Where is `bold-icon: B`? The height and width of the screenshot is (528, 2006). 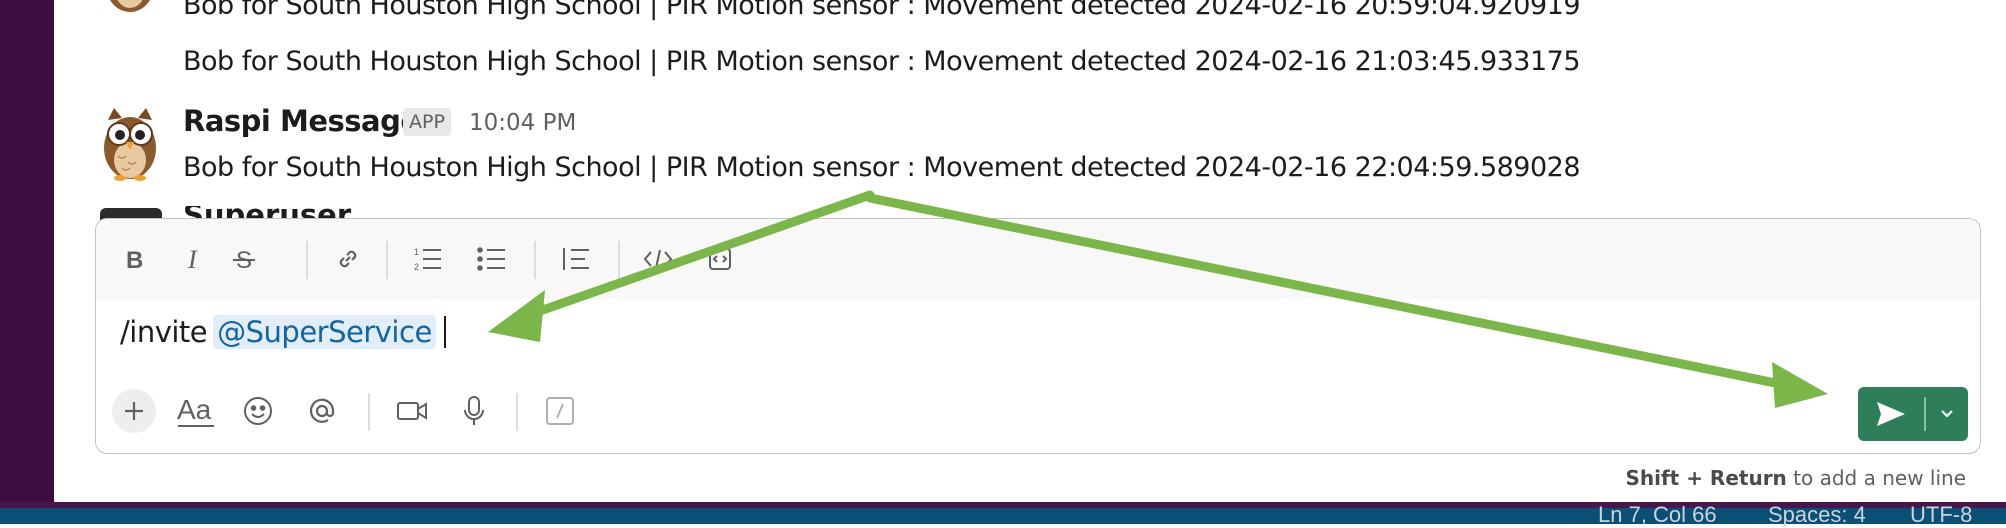 bold-icon: B is located at coordinates (134, 259).